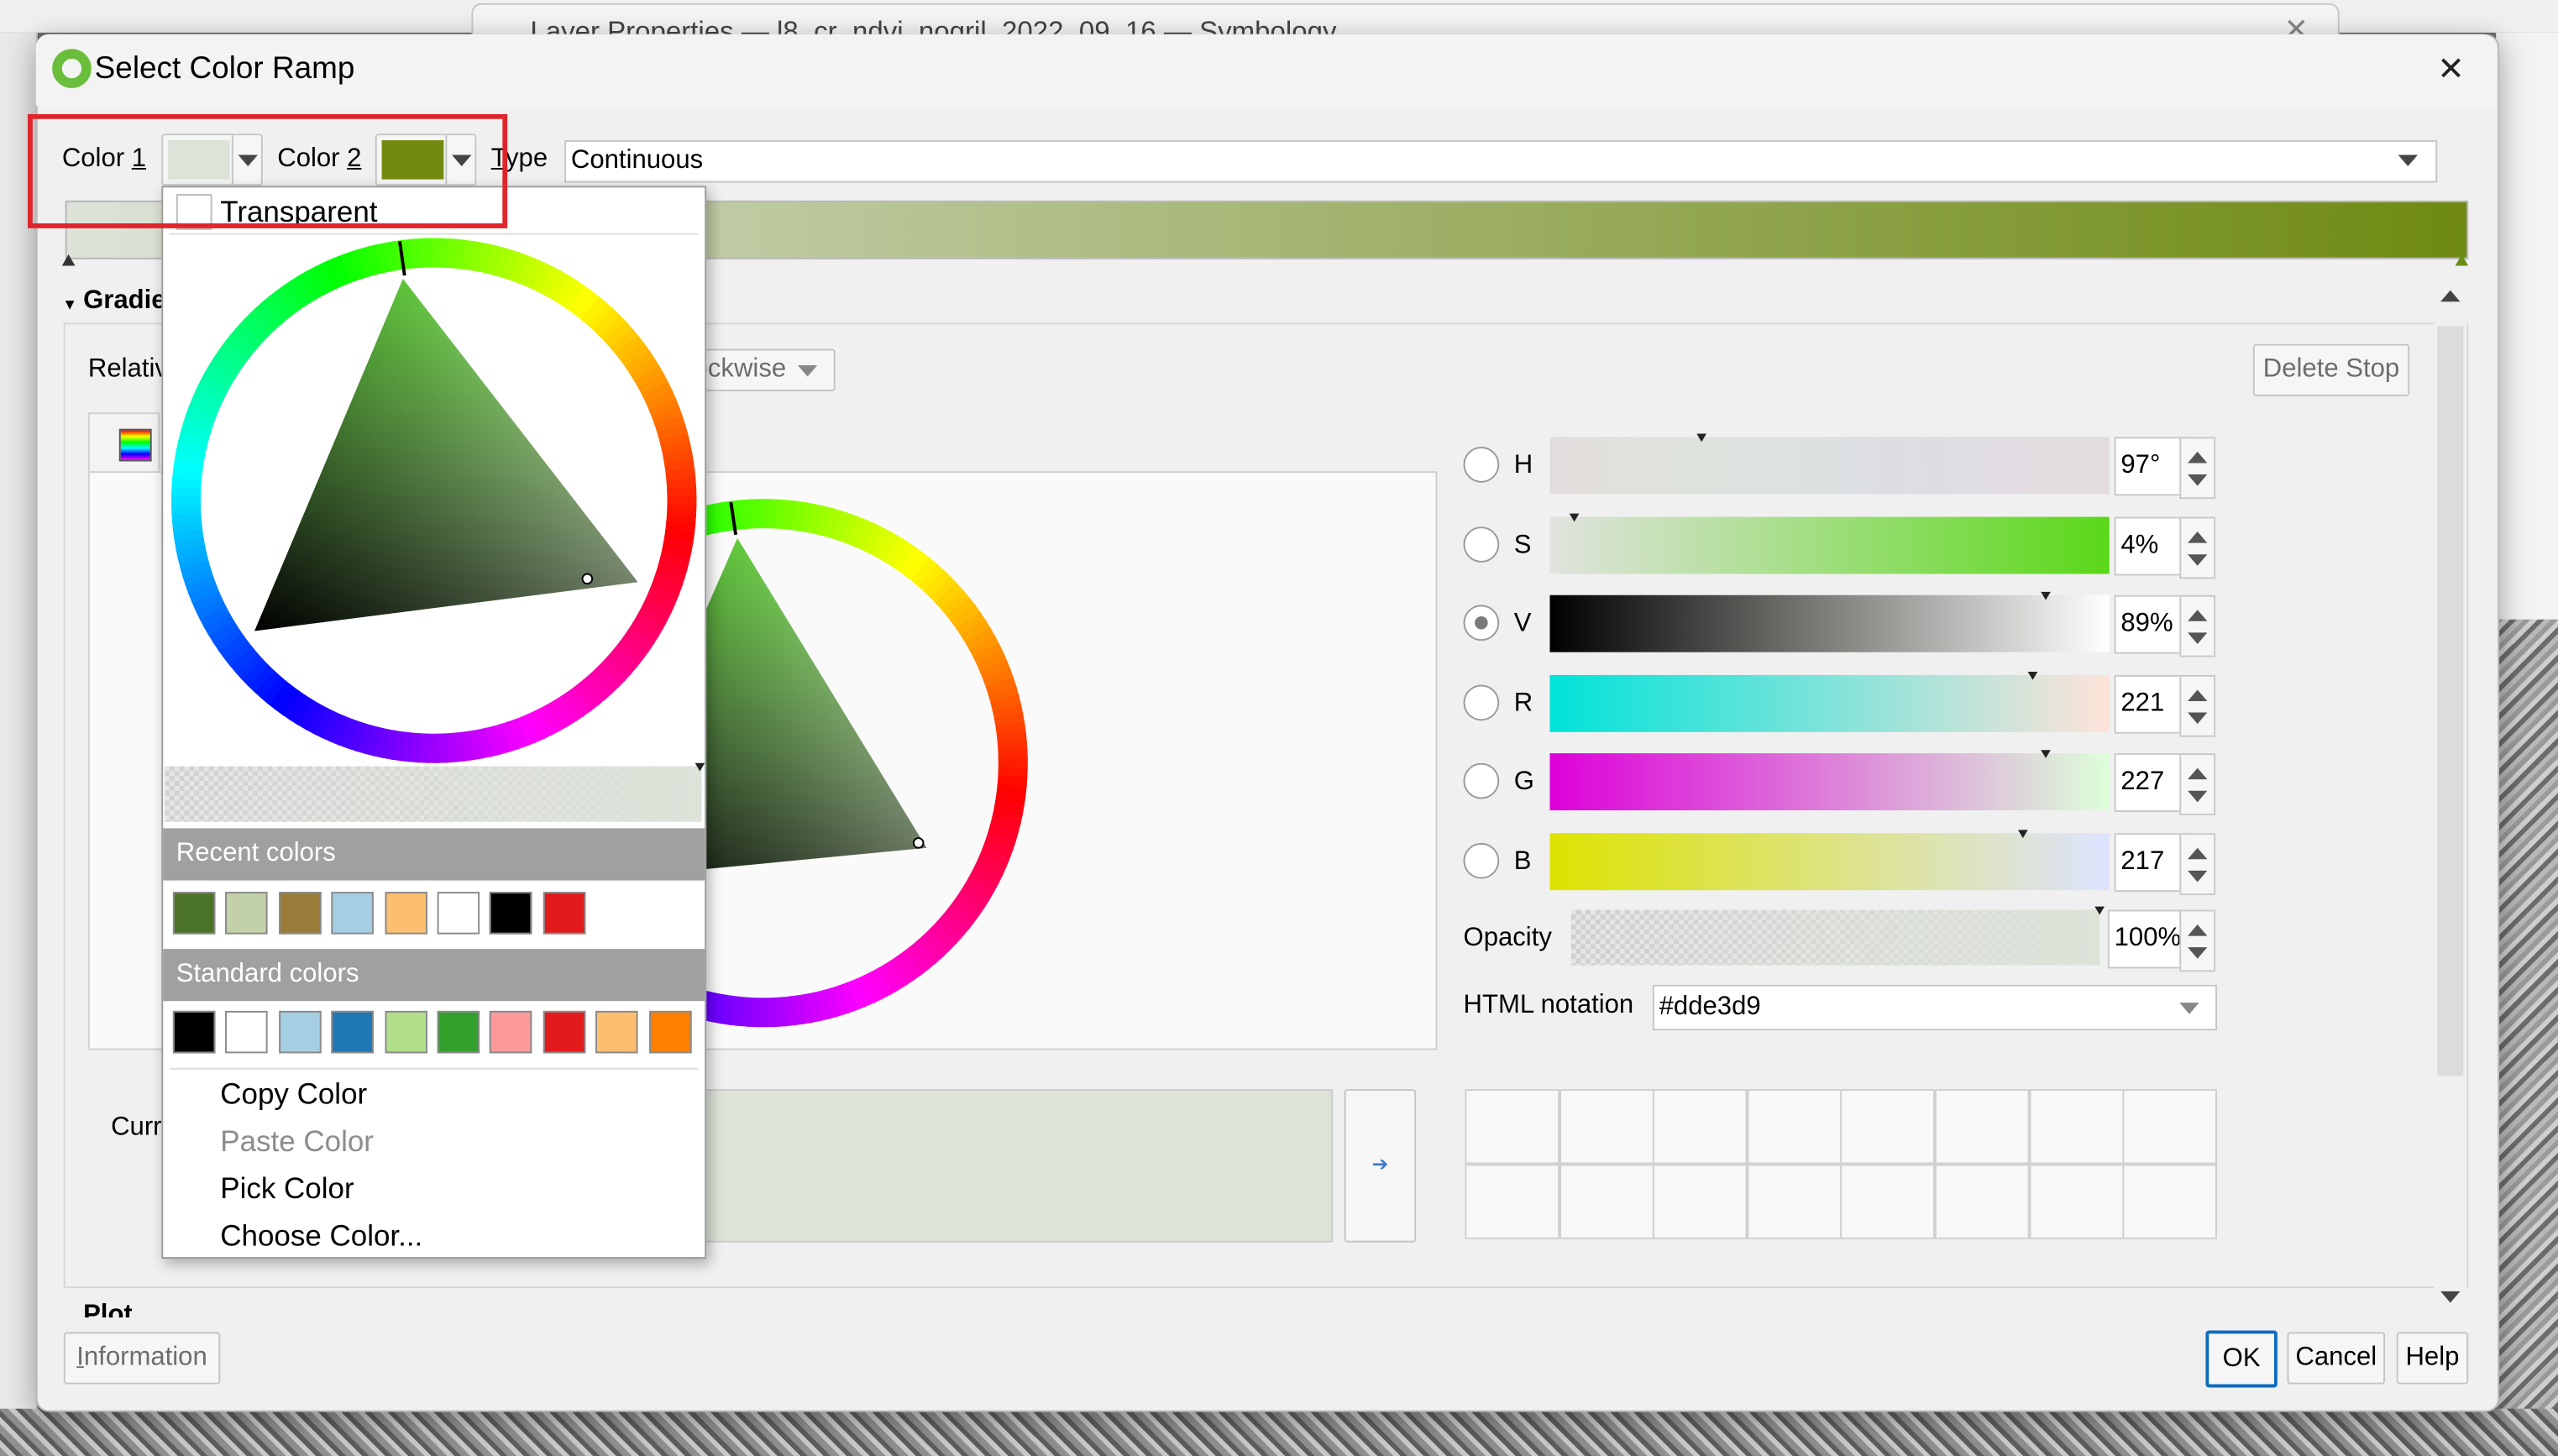  What do you see at coordinates (2031, 675) in the screenshot?
I see `r-slider-handle` at bounding box center [2031, 675].